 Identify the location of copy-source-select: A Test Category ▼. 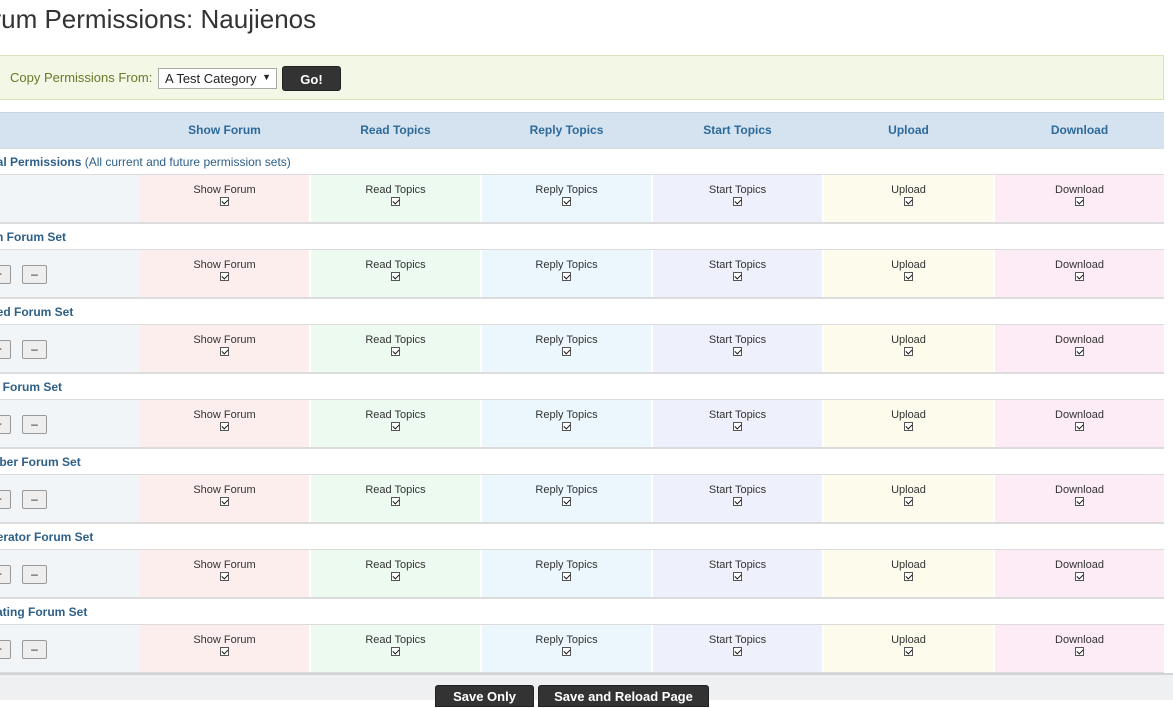
(217, 78).